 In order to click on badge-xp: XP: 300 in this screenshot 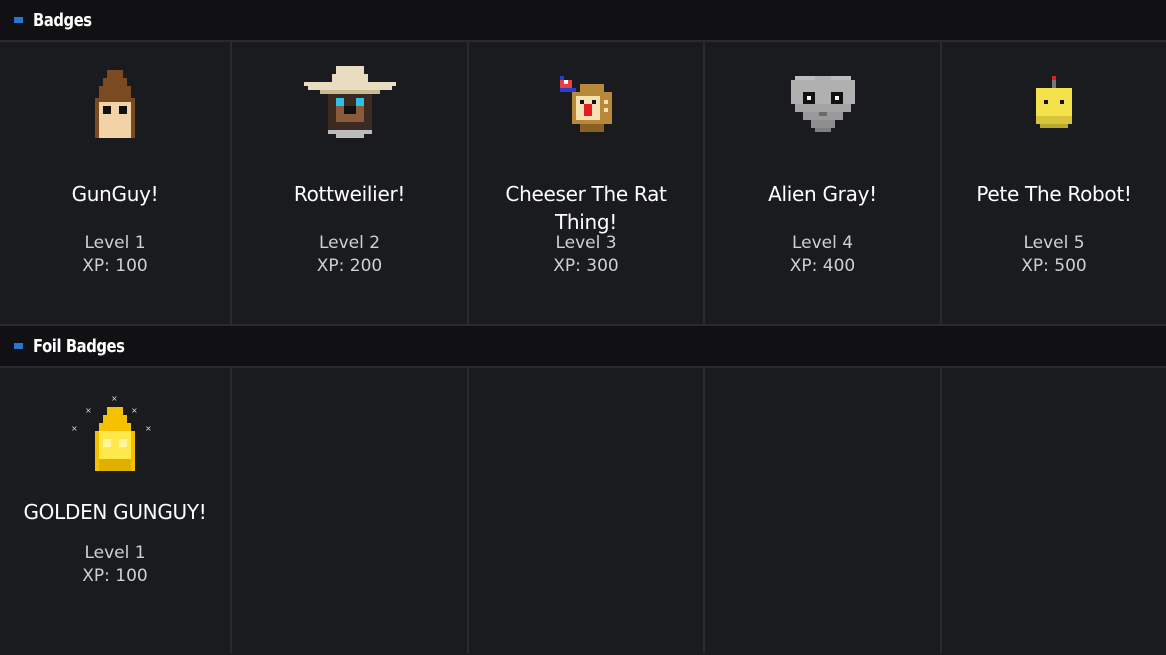, I will do `click(586, 266)`.